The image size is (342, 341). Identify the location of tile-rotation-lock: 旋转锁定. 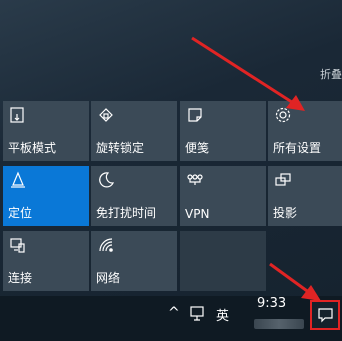
(134, 131).